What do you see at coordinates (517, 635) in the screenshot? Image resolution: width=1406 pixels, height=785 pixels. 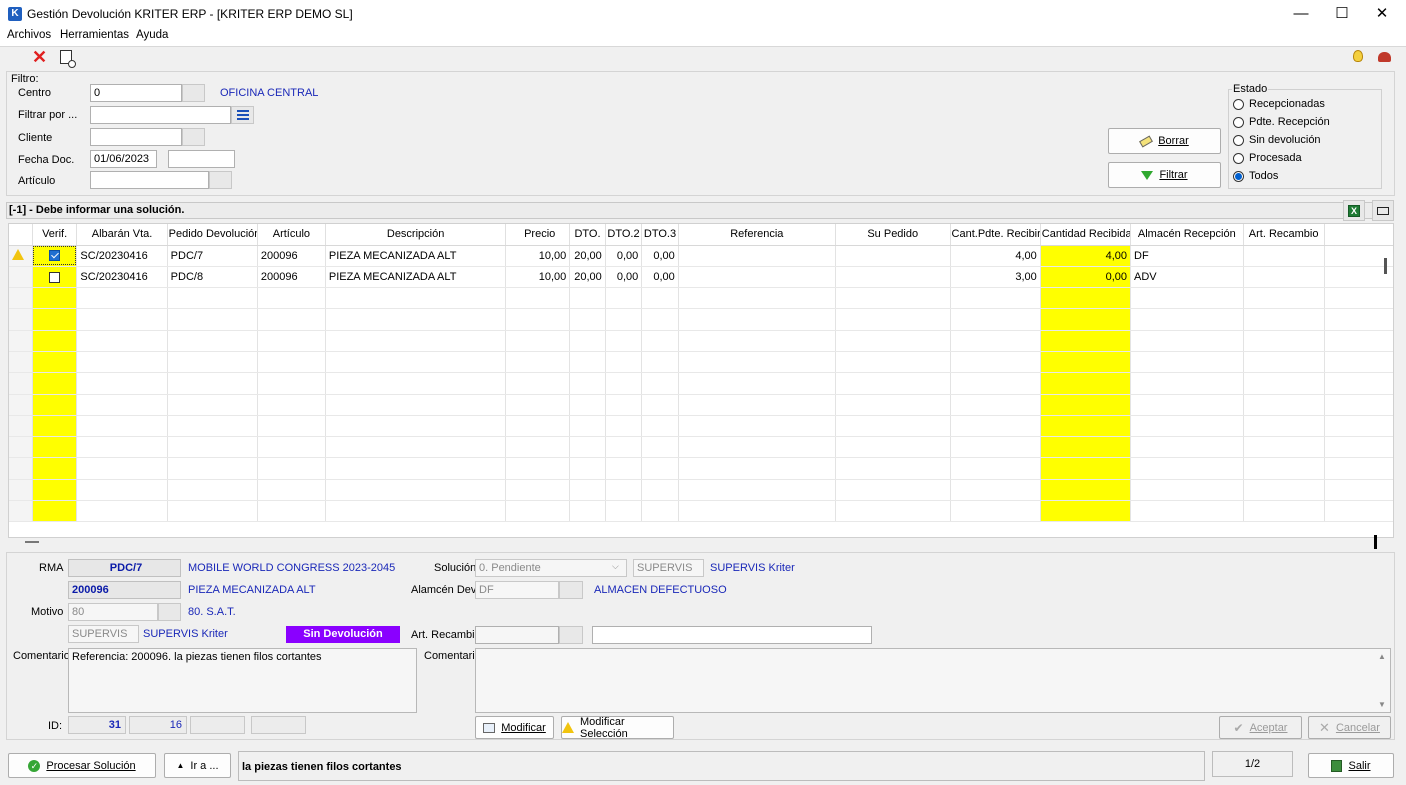 I see `recambio-field` at bounding box center [517, 635].